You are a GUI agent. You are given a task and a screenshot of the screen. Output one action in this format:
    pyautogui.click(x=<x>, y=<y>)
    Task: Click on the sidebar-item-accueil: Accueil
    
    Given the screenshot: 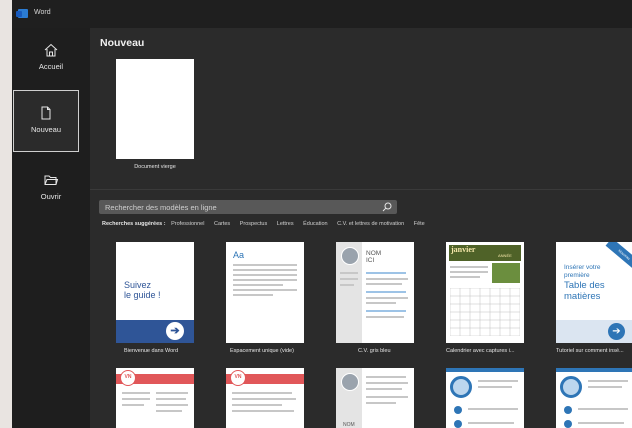 What is the action you would take?
    pyautogui.click(x=51, y=56)
    